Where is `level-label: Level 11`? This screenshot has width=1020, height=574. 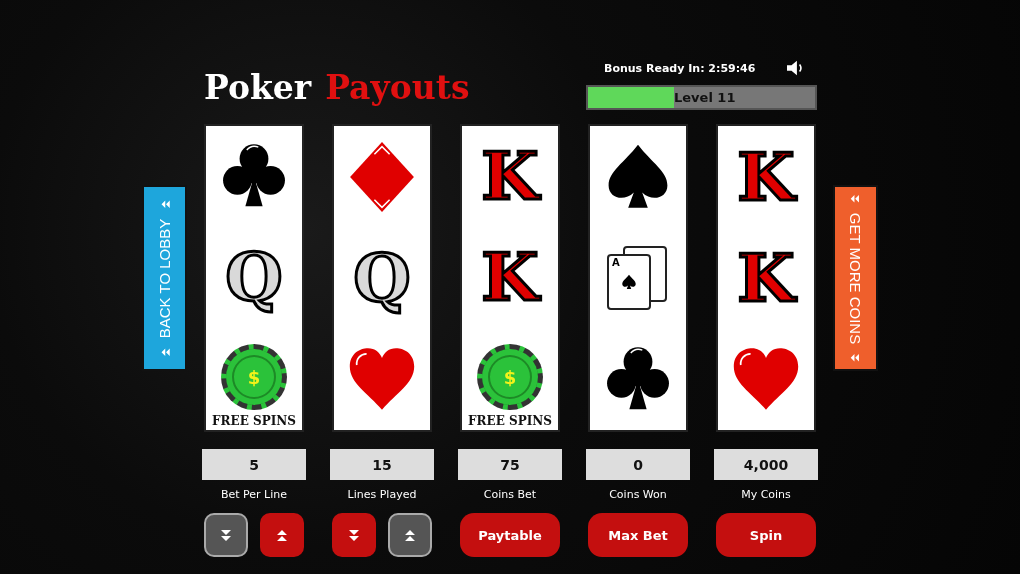
level-label: Level 11 is located at coordinates (705, 97).